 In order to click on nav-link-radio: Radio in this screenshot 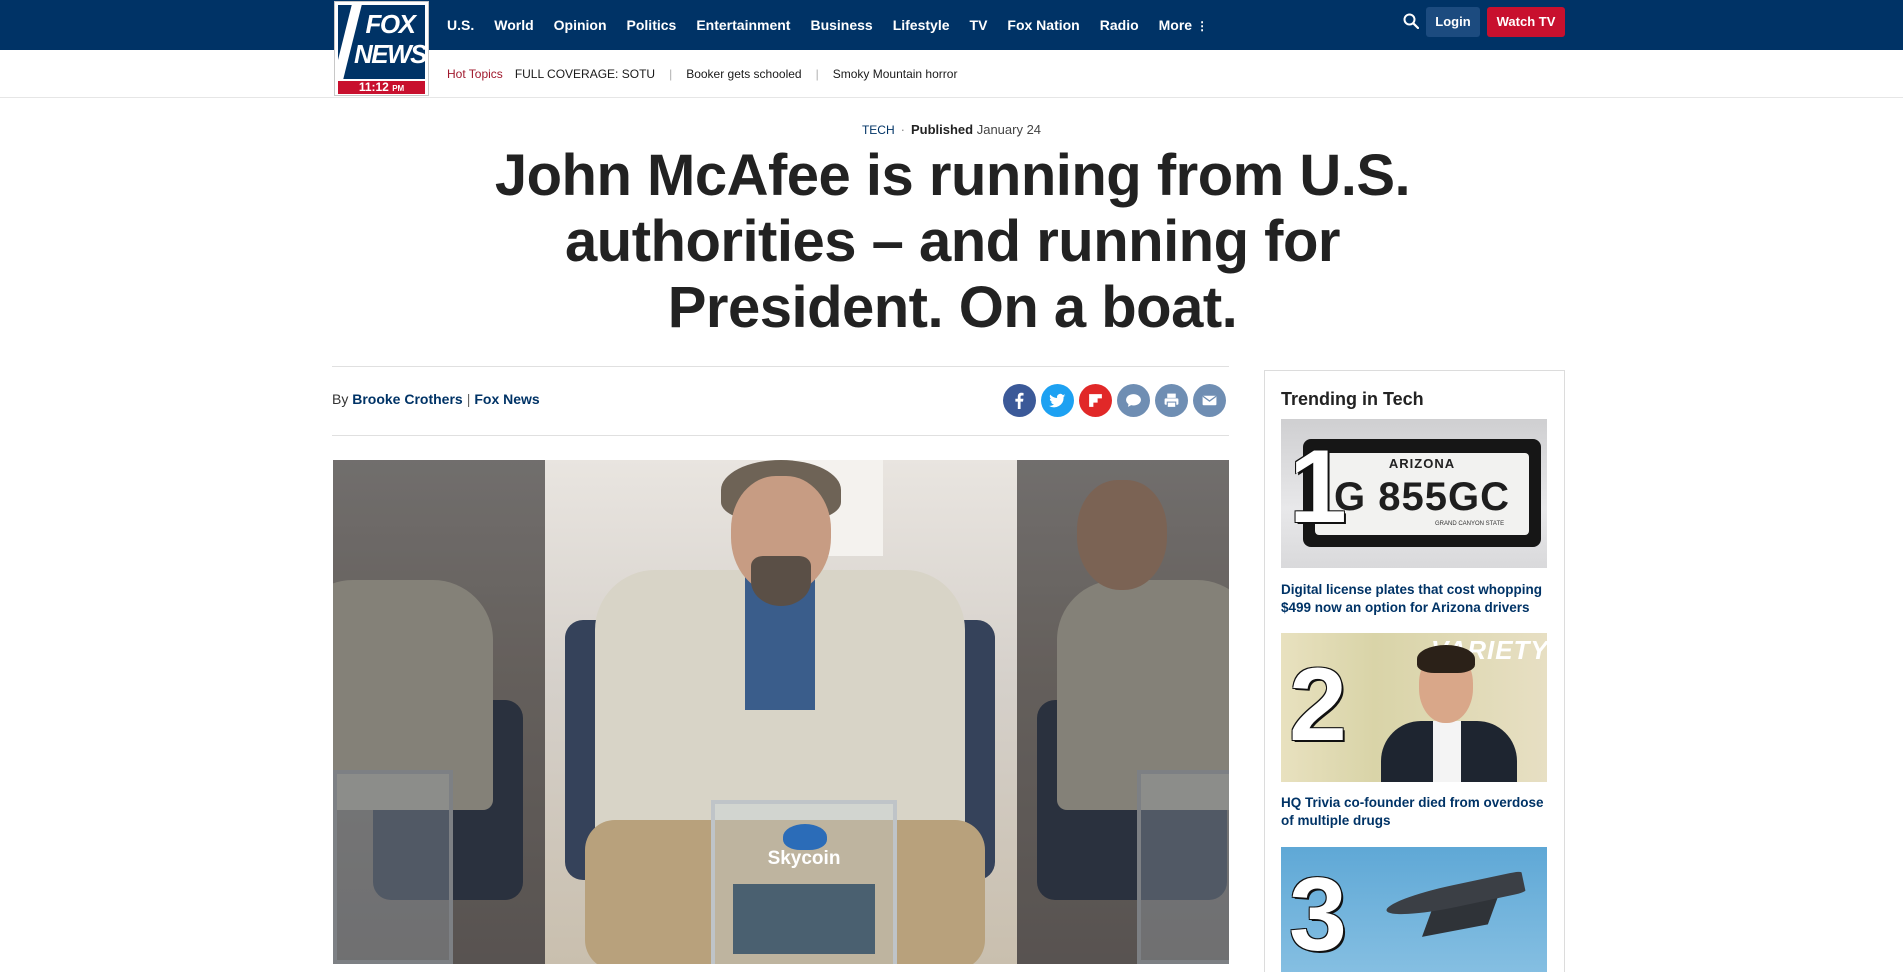, I will do `click(1119, 25)`.